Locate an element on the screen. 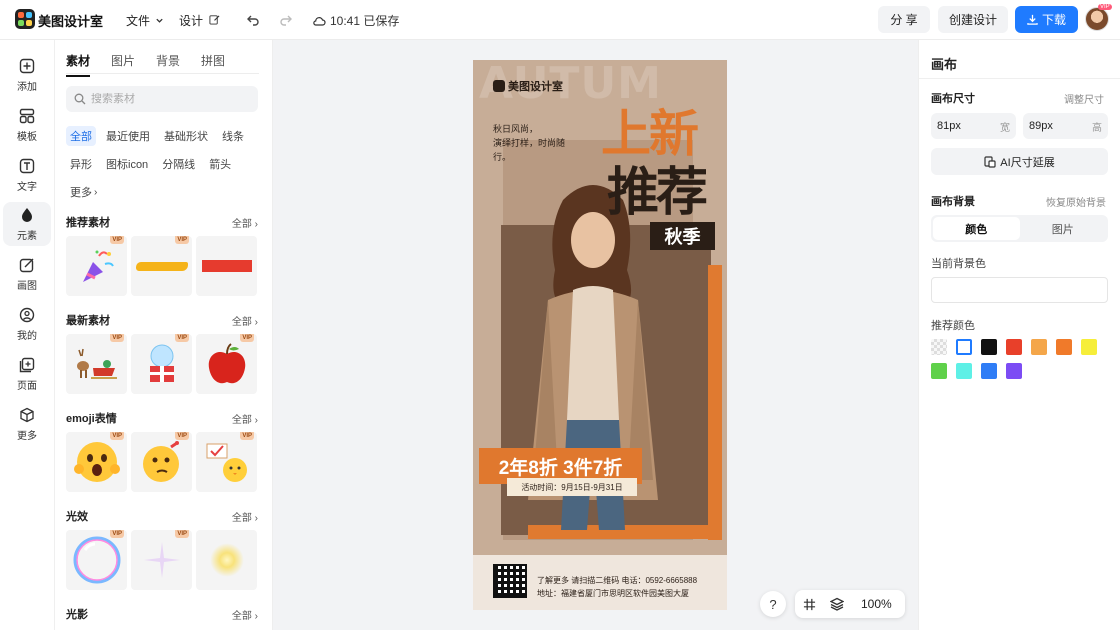  swatch-white is located at coordinates (964, 347).